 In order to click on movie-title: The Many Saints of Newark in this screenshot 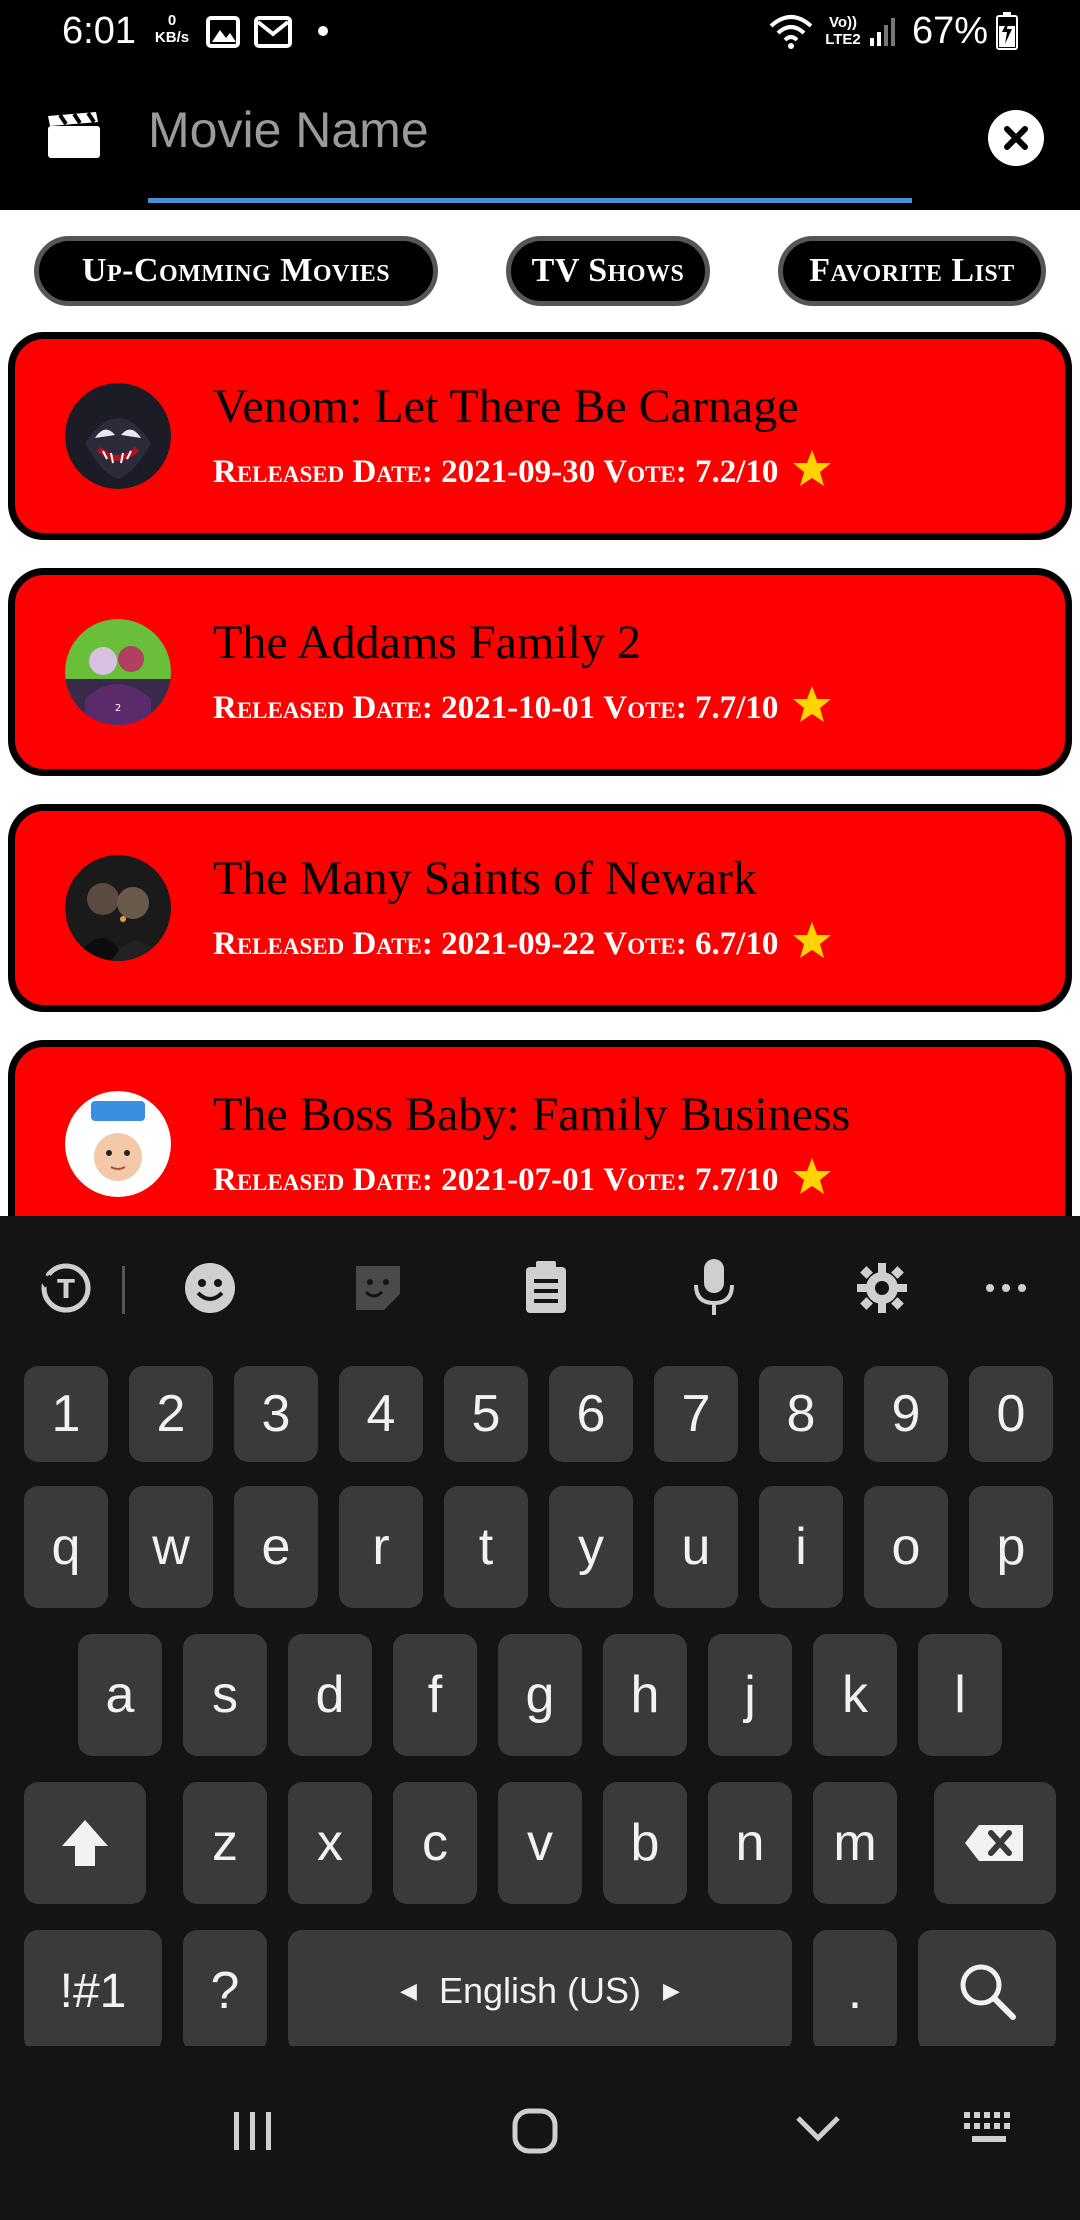, I will do `click(485, 878)`.